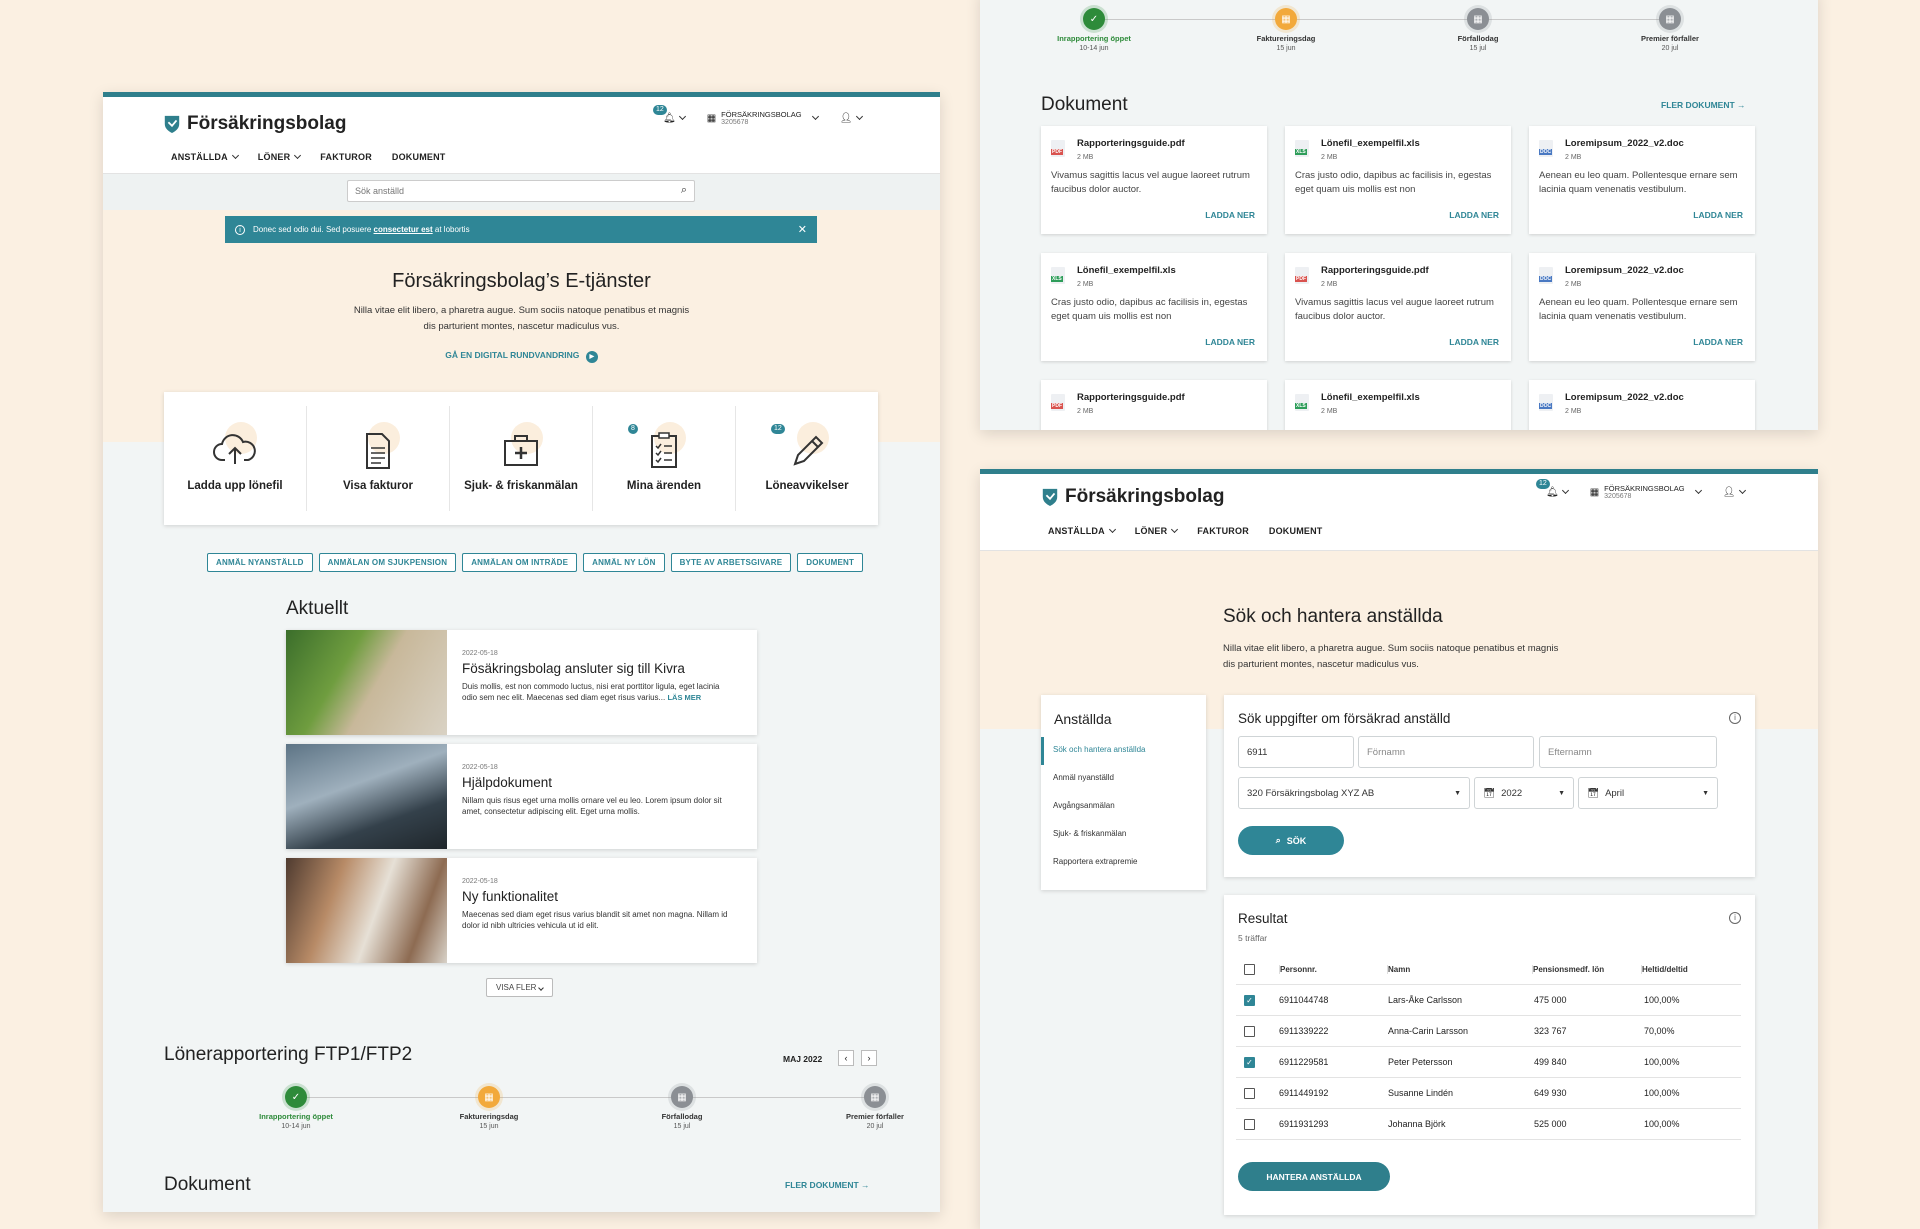 This screenshot has width=1920, height=1229. Describe the element at coordinates (830, 562) in the screenshot. I see `quick-link-button: DOKUMENT` at that location.